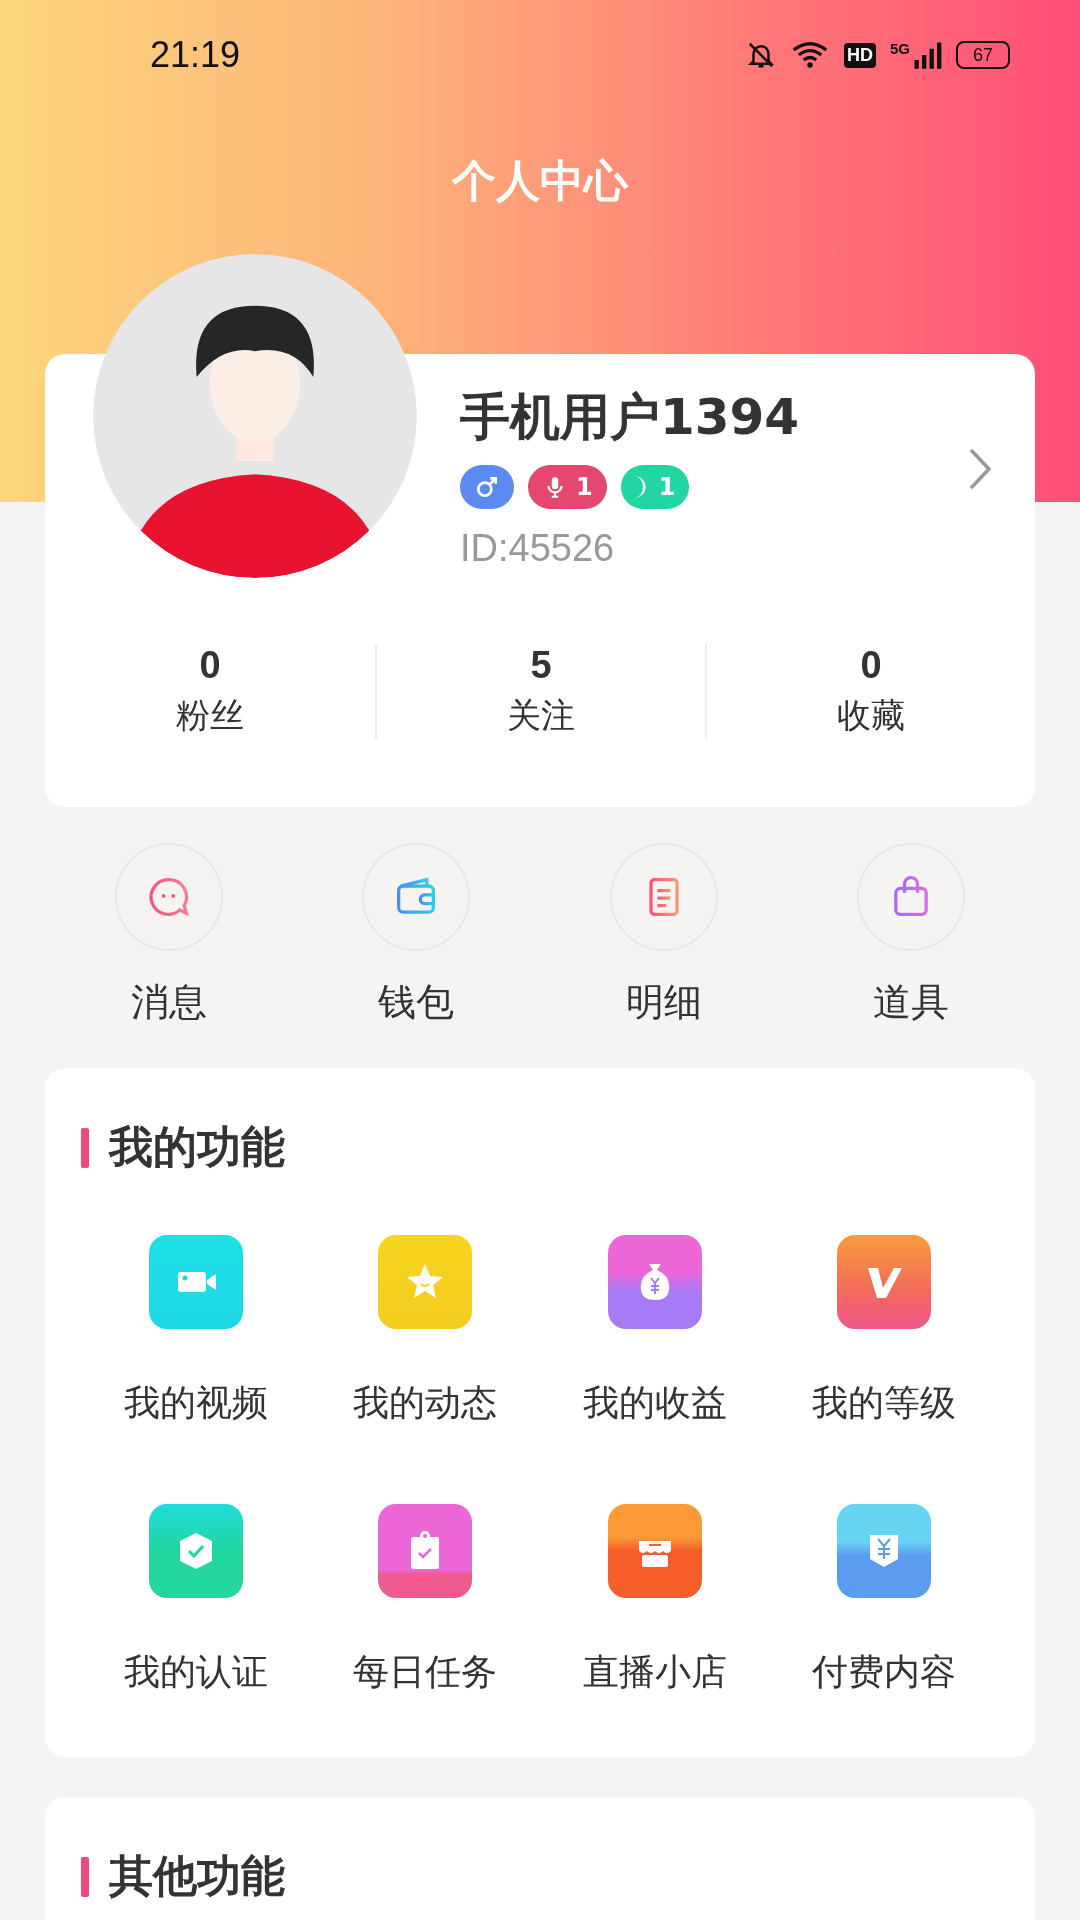  I want to click on feature-label: 我的视频, so click(195, 1403).